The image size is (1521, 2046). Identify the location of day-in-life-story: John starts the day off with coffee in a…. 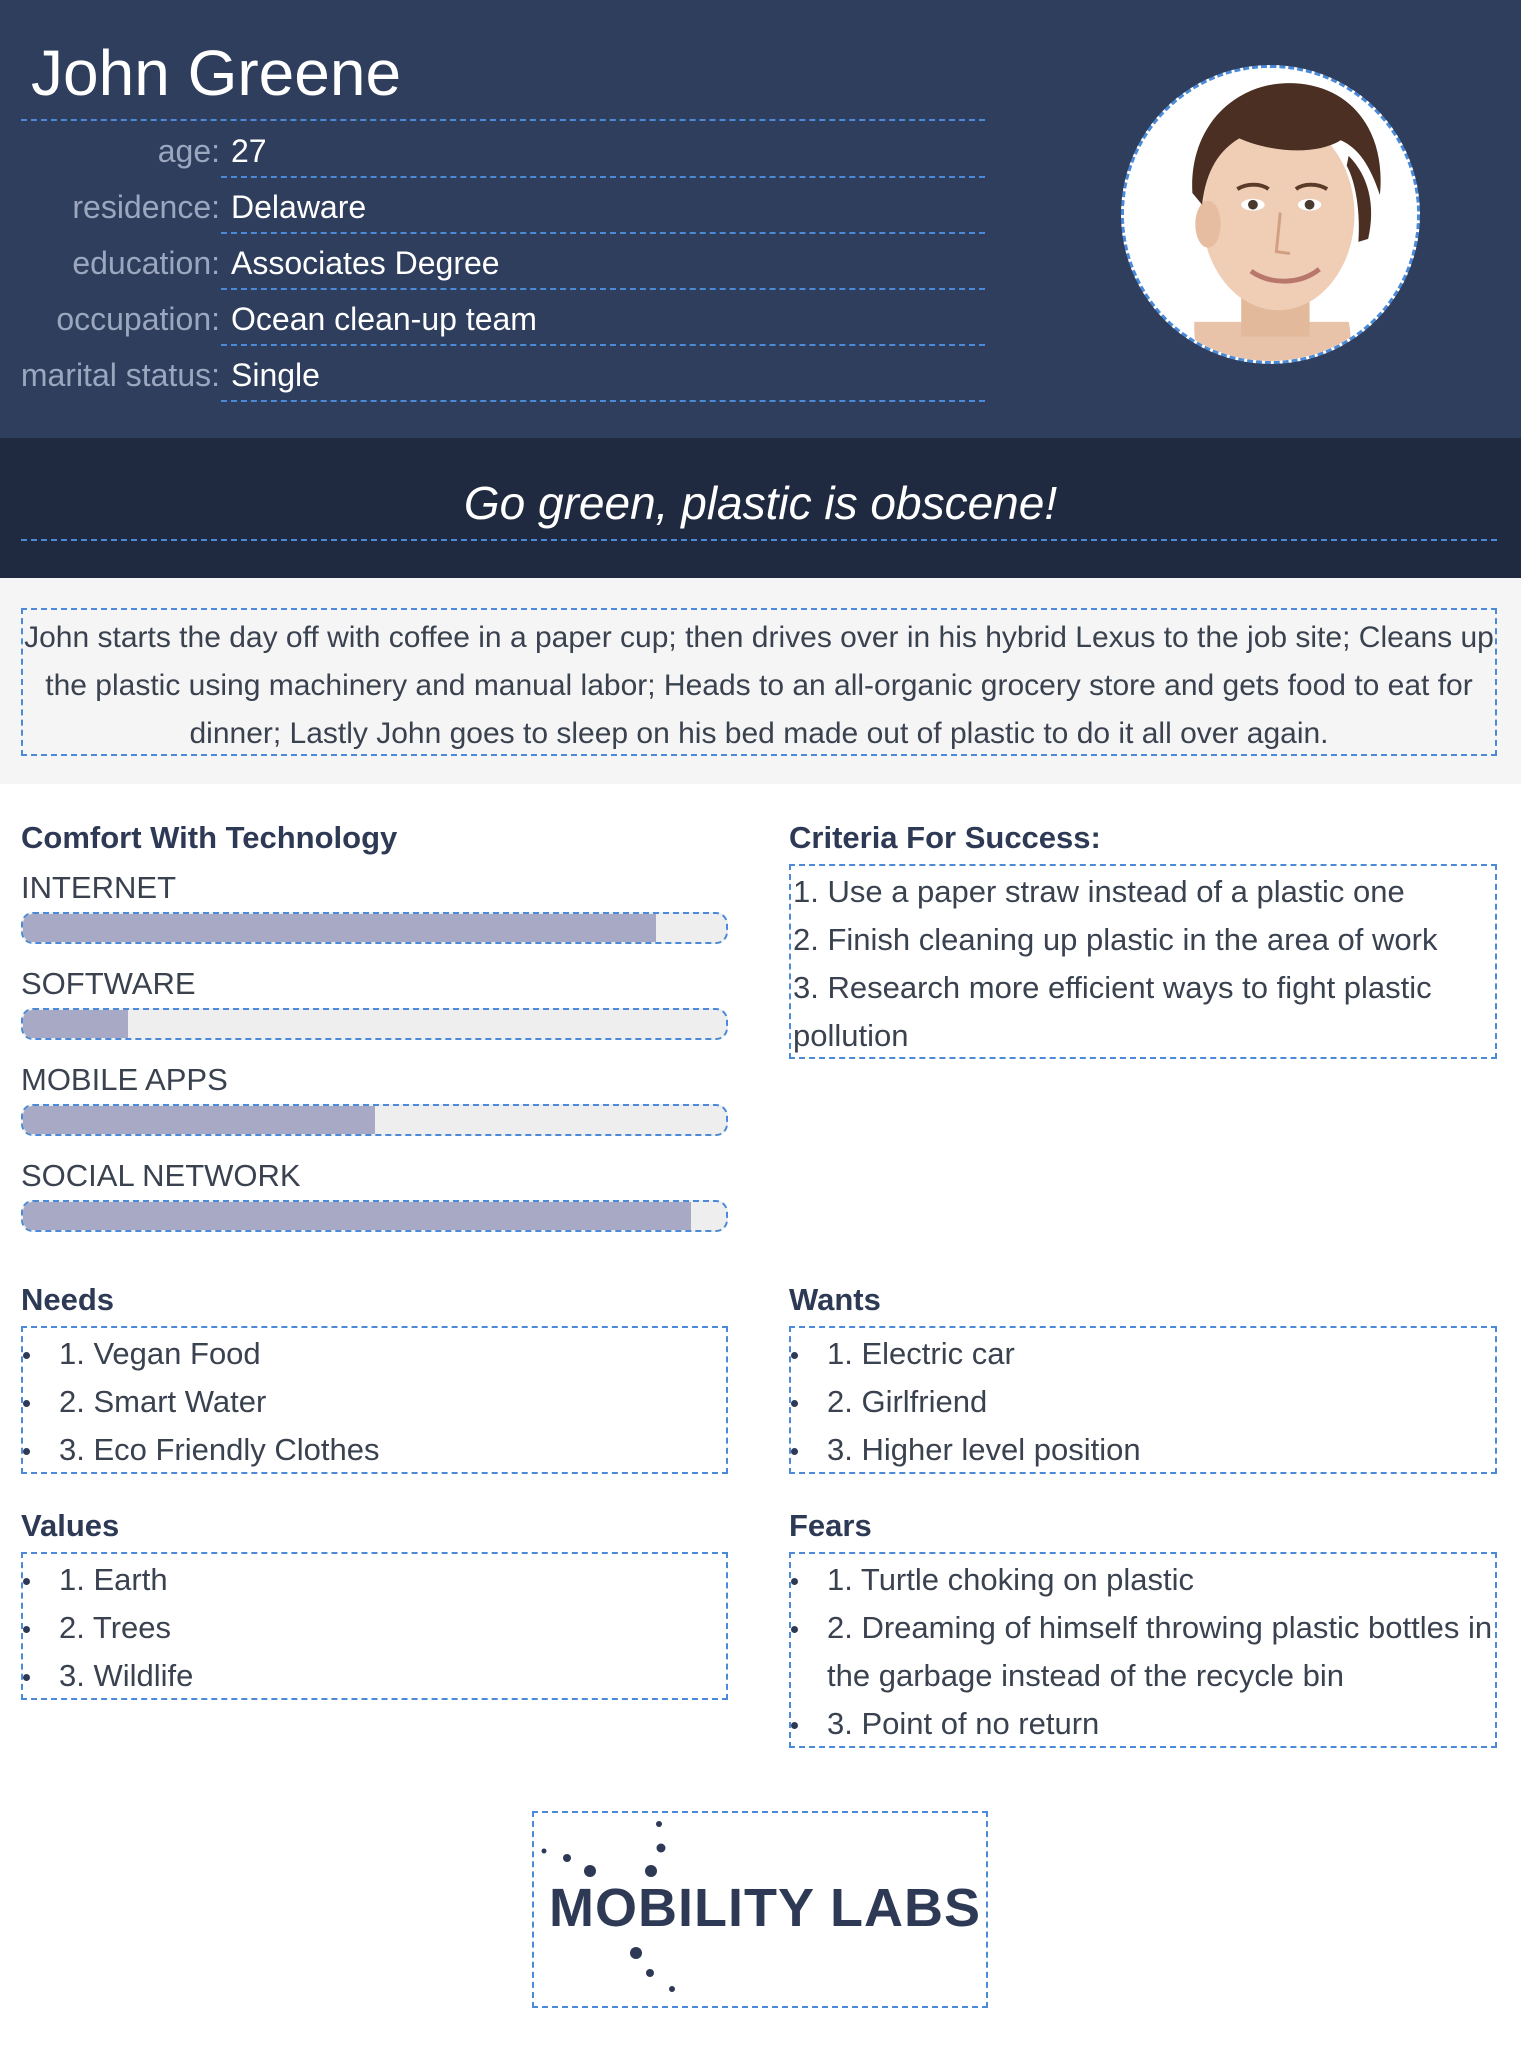
(759, 682).